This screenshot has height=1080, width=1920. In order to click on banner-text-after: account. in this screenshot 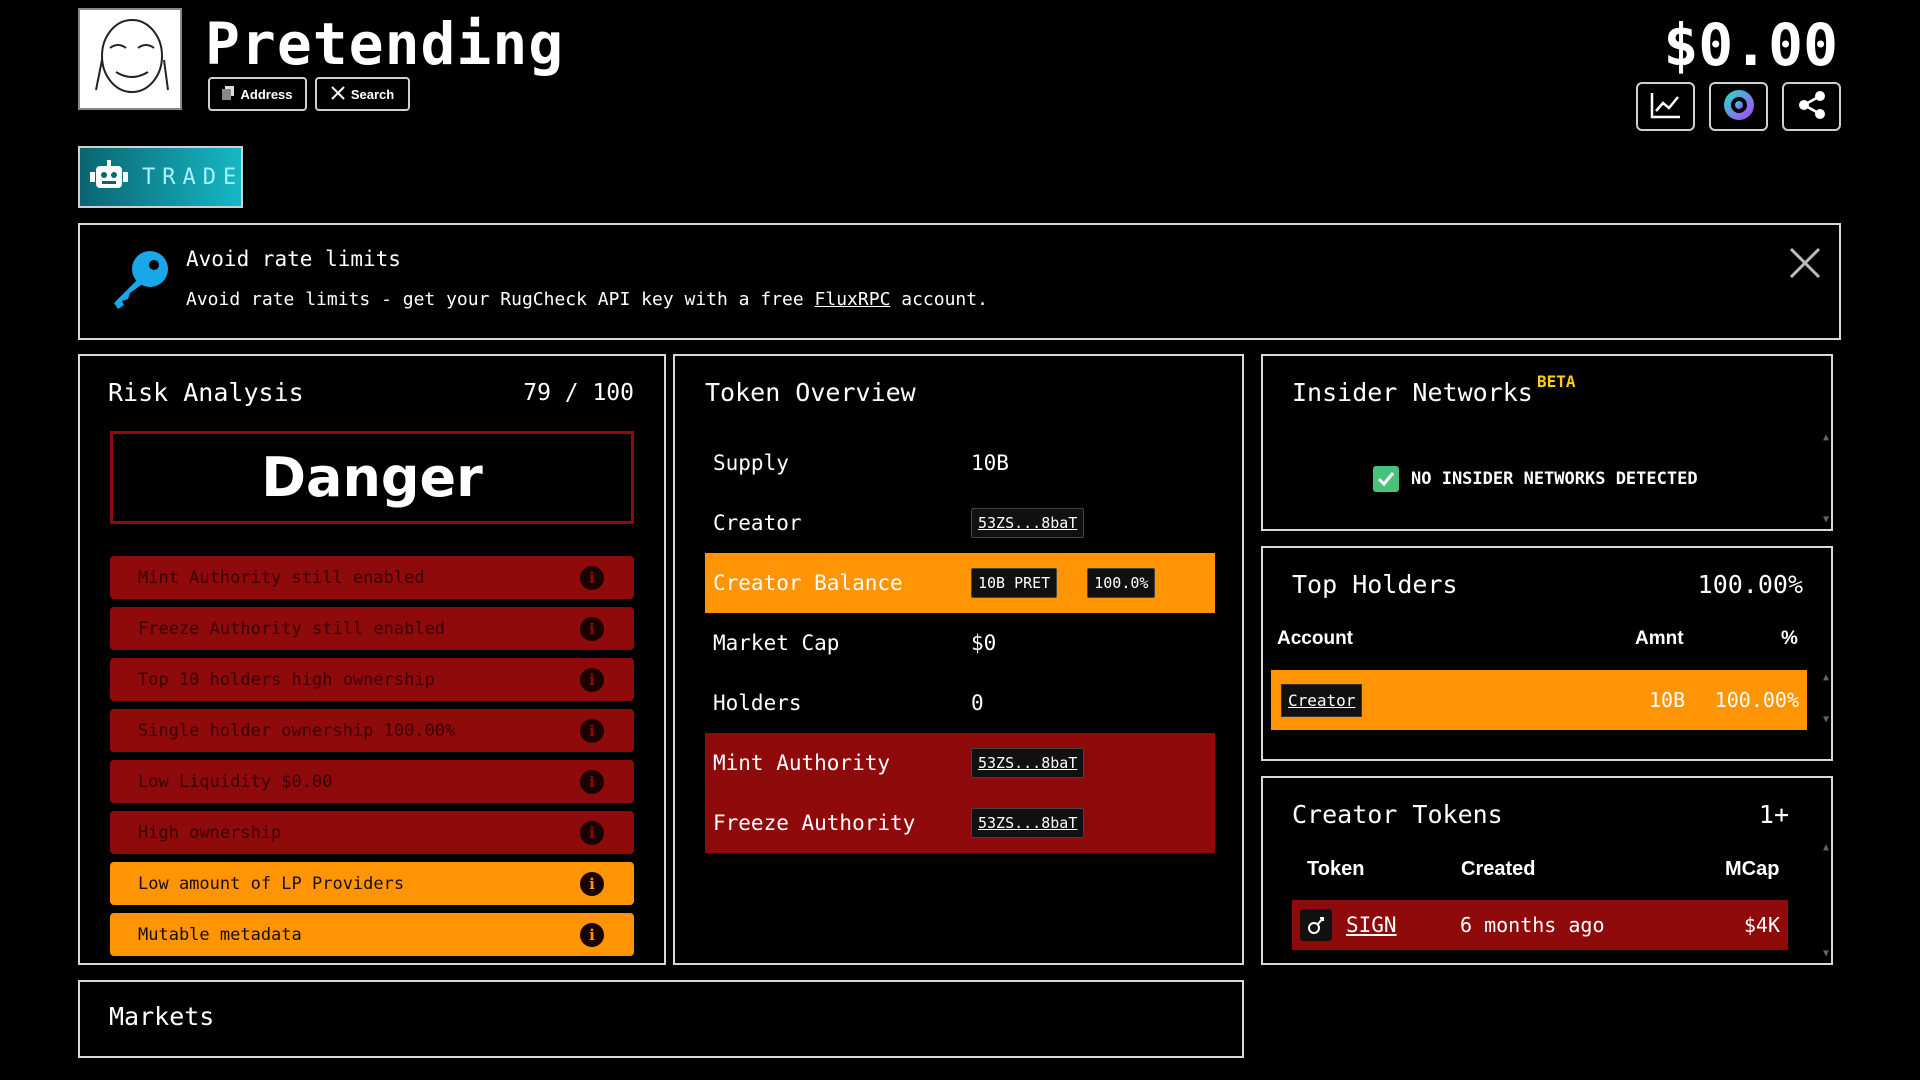, I will do `click(939, 299)`.